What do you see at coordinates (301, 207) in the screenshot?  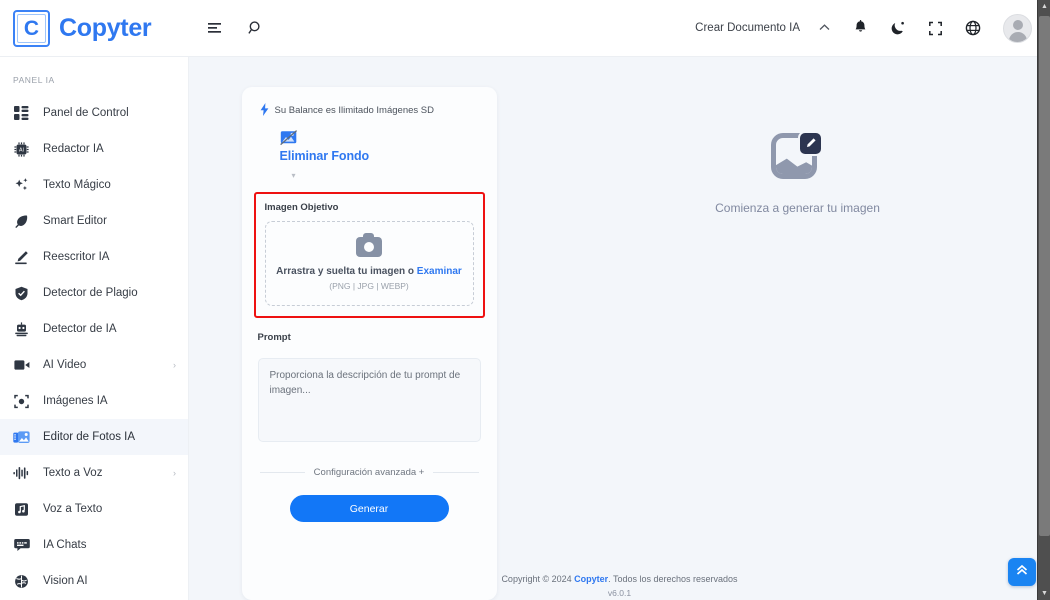 I see `target-image-label: Imagen Objetivo` at bounding box center [301, 207].